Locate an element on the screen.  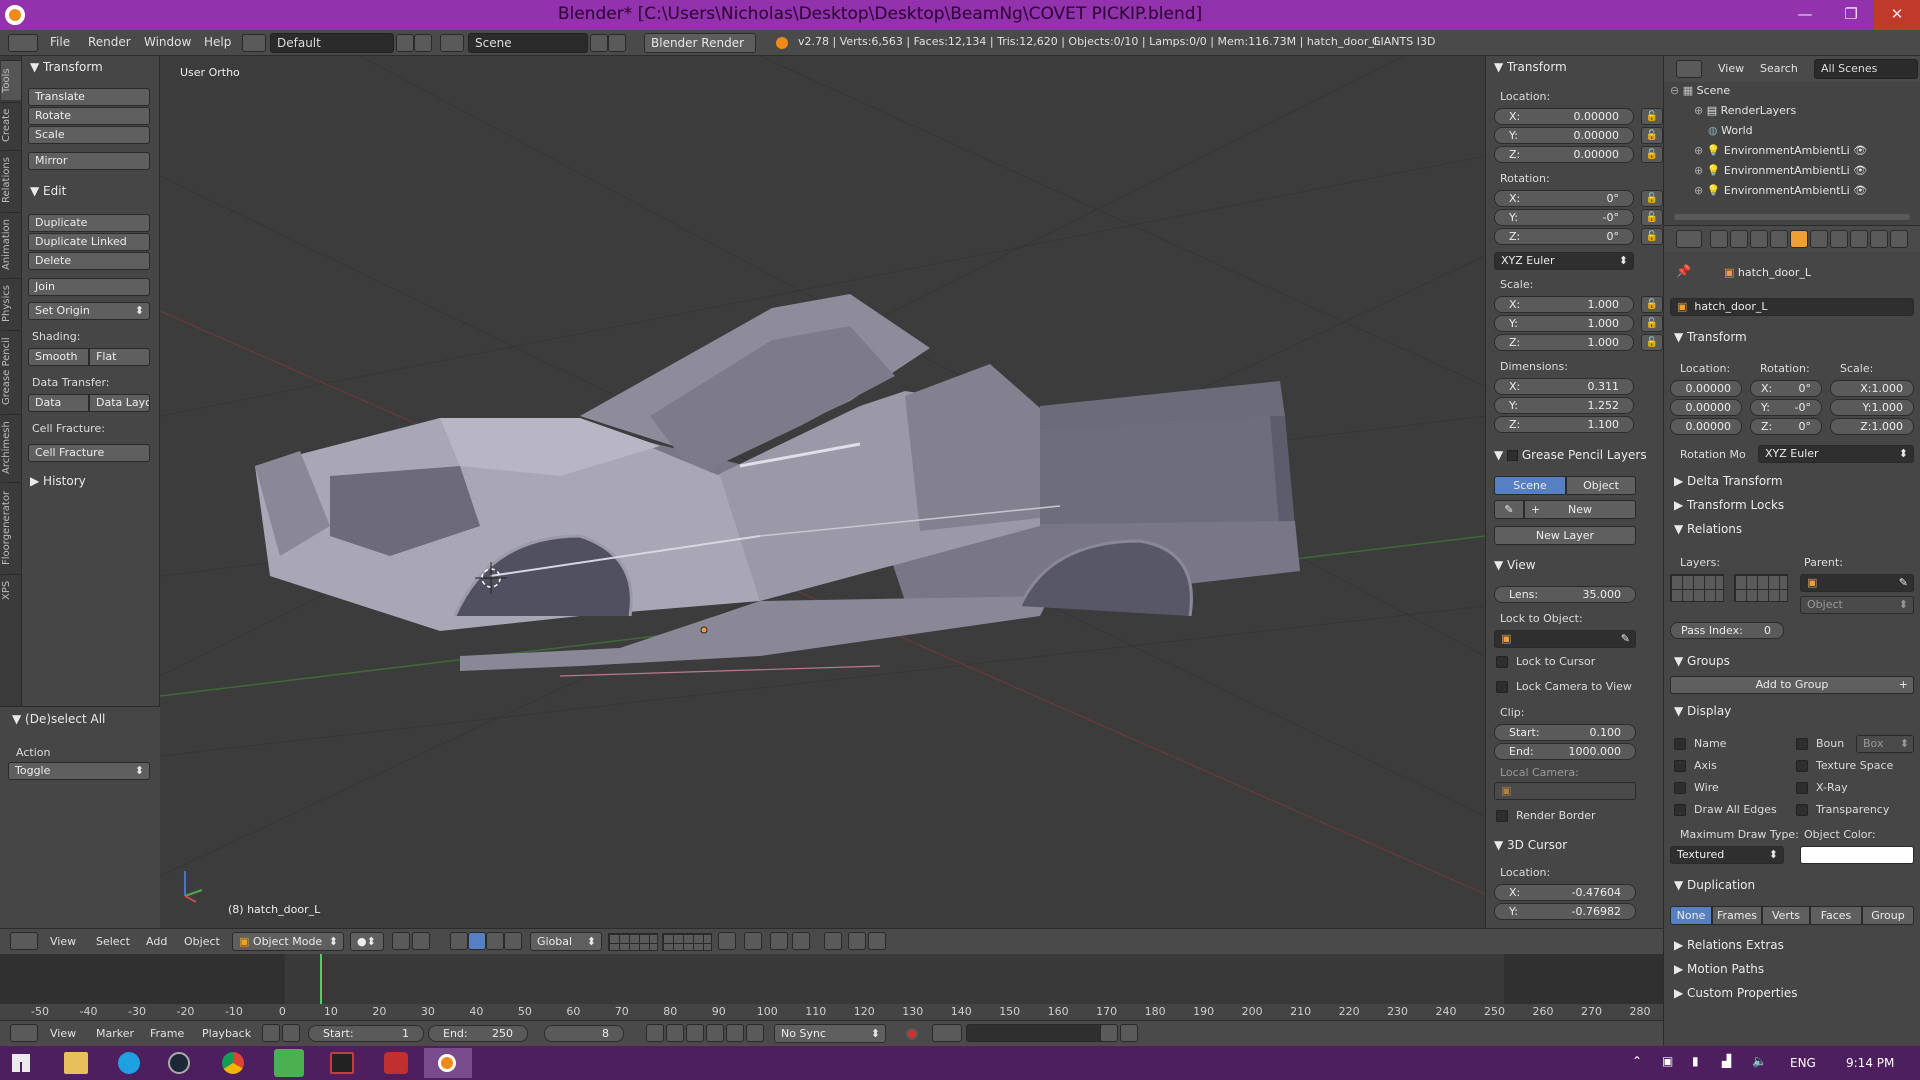
outliner-row-lamp: ⊕ 💡 EnvironmentAmbientLi 👁 is located at coordinates (1807, 174).